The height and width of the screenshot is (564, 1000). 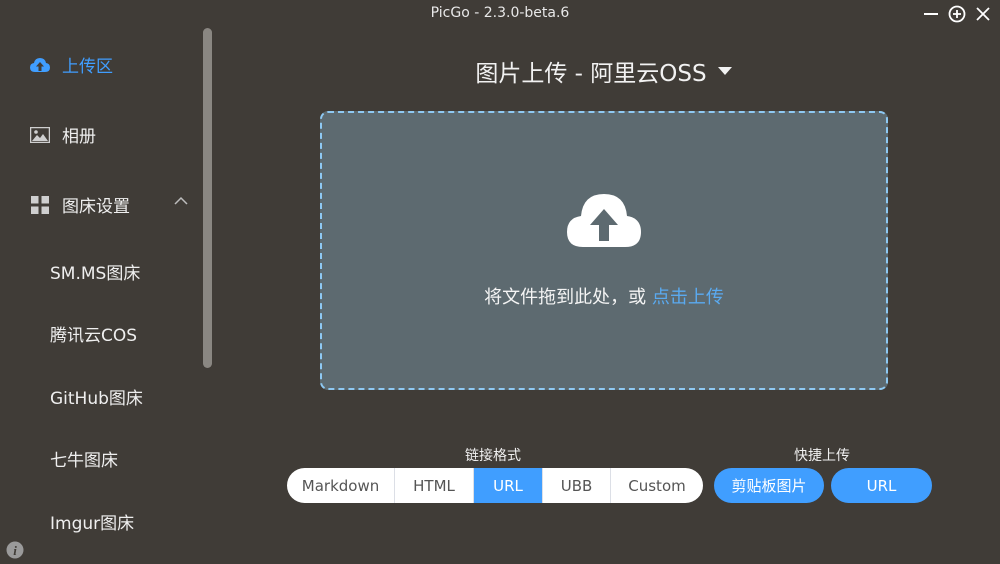 What do you see at coordinates (591, 74) in the screenshot?
I see `page-title: 图片上传 - 阿里云OSS` at bounding box center [591, 74].